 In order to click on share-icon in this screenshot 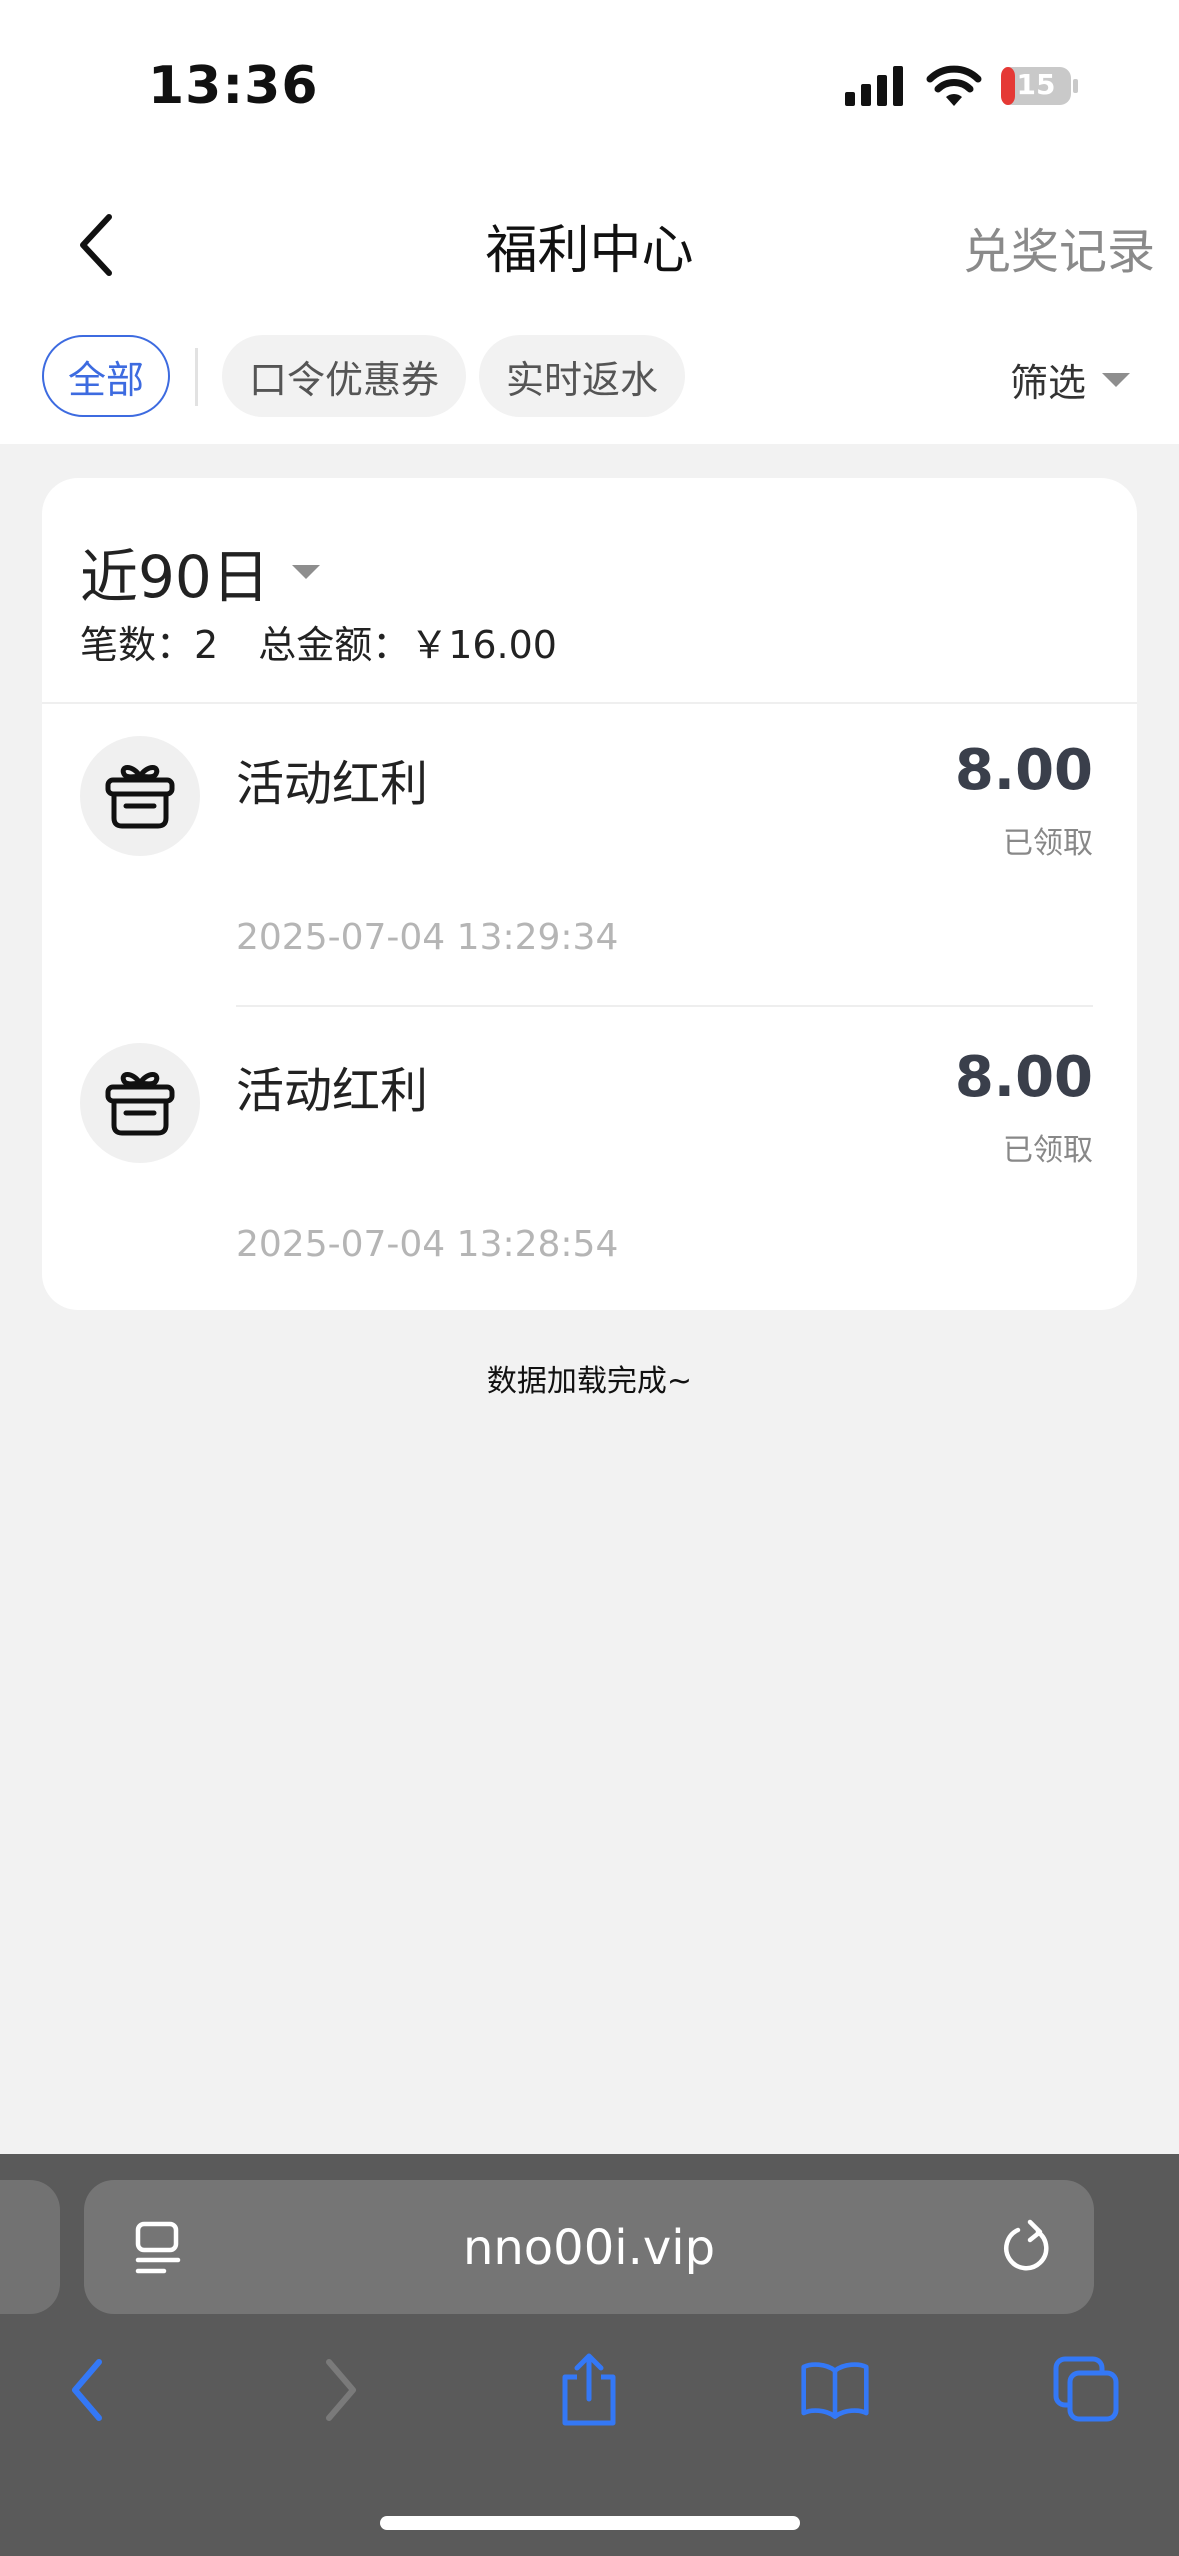, I will do `click(589, 2389)`.